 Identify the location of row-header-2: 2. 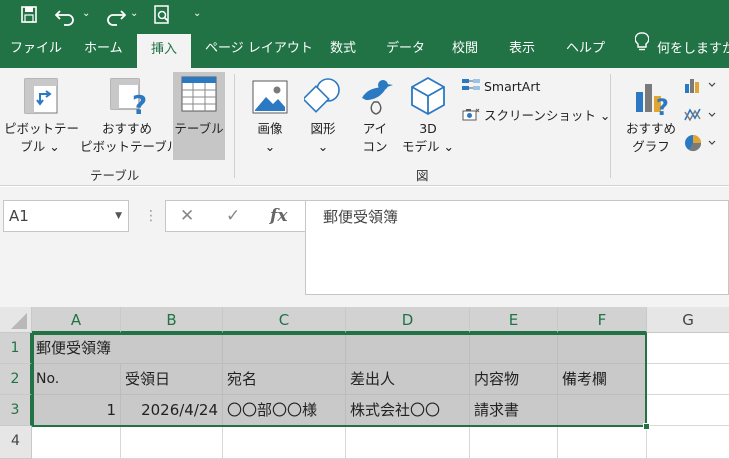
(16, 379).